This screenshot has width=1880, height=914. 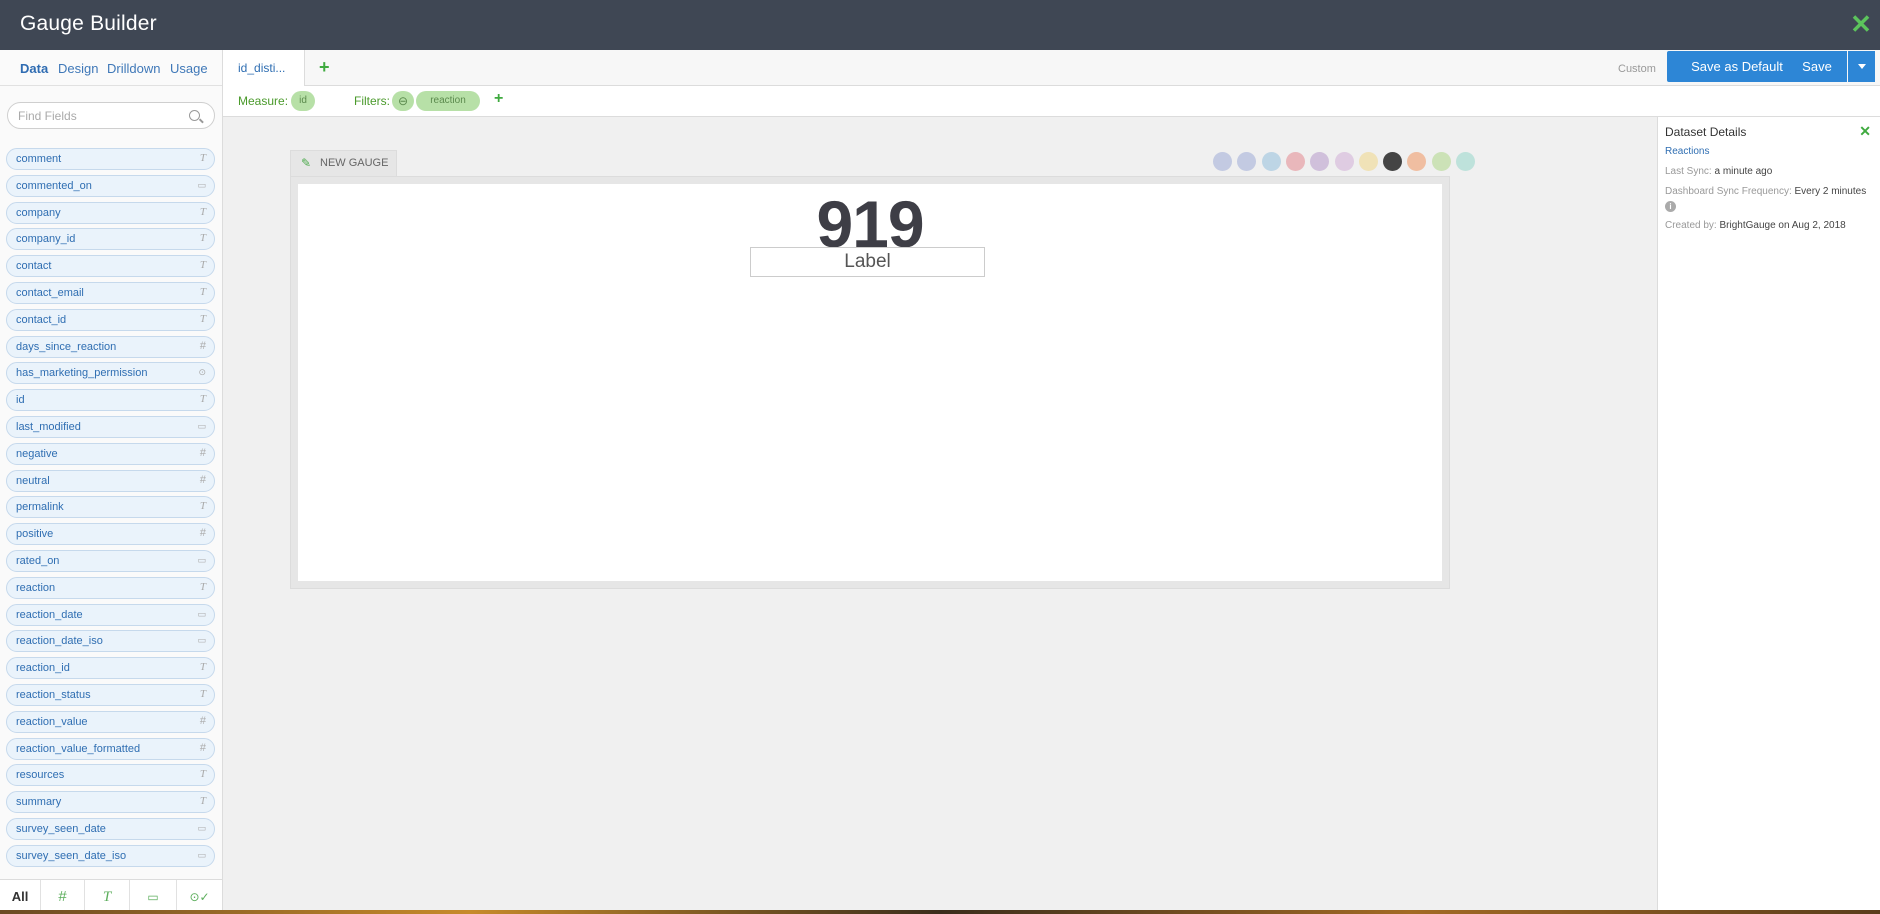 I want to click on app-title: Gauge Builder, so click(x=88, y=23).